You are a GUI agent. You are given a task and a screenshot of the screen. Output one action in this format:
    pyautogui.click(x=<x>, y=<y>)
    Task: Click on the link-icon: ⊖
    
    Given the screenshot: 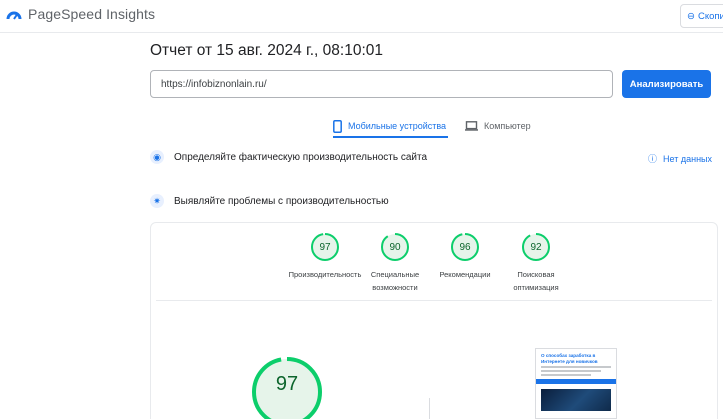 What is the action you would take?
    pyautogui.click(x=691, y=16)
    